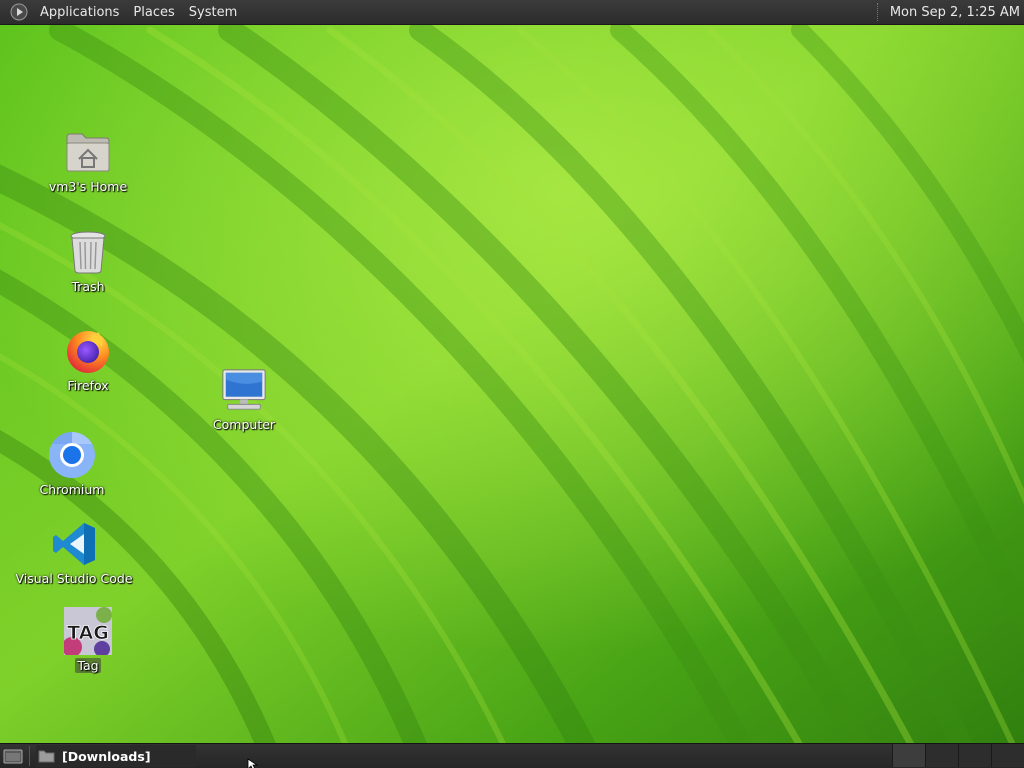  Describe the element at coordinates (512, 755) in the screenshot. I see `bottom-panel: [Downloads]` at that location.